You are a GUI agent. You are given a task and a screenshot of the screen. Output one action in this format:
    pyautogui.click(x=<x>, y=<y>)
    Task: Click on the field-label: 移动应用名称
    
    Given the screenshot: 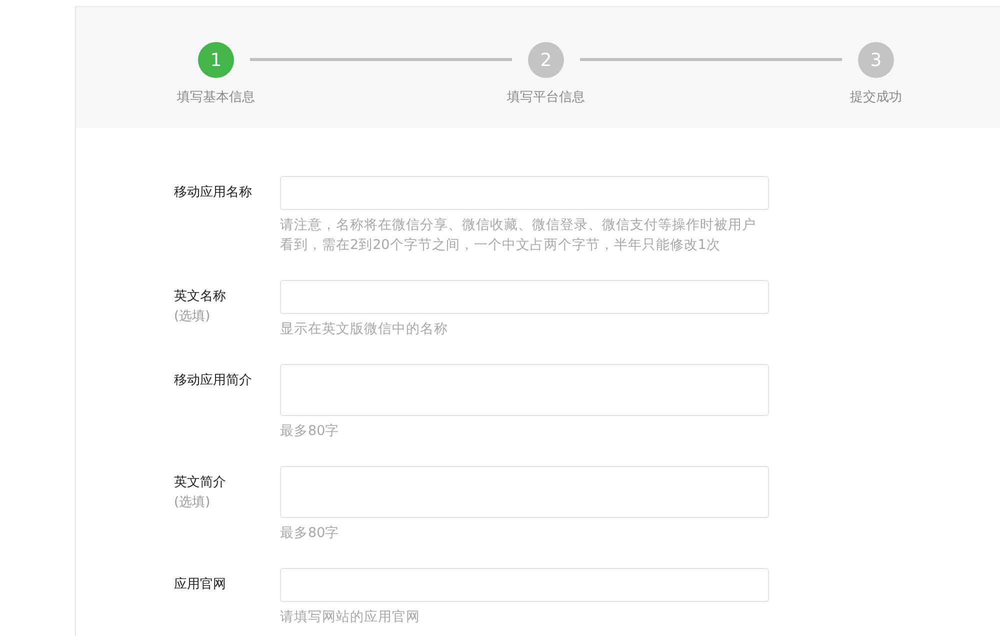 What is the action you would take?
    pyautogui.click(x=213, y=193)
    